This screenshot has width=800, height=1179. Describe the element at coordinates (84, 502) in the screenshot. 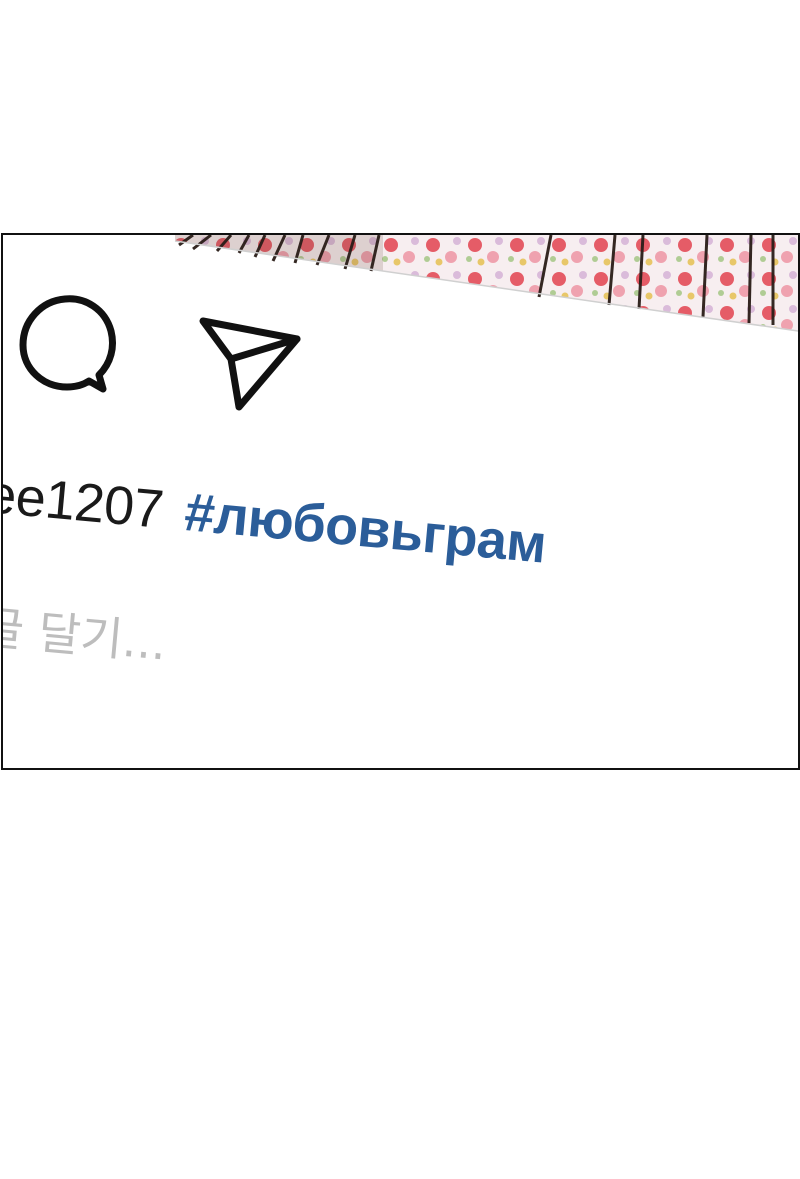

I see `username: ee1207` at that location.